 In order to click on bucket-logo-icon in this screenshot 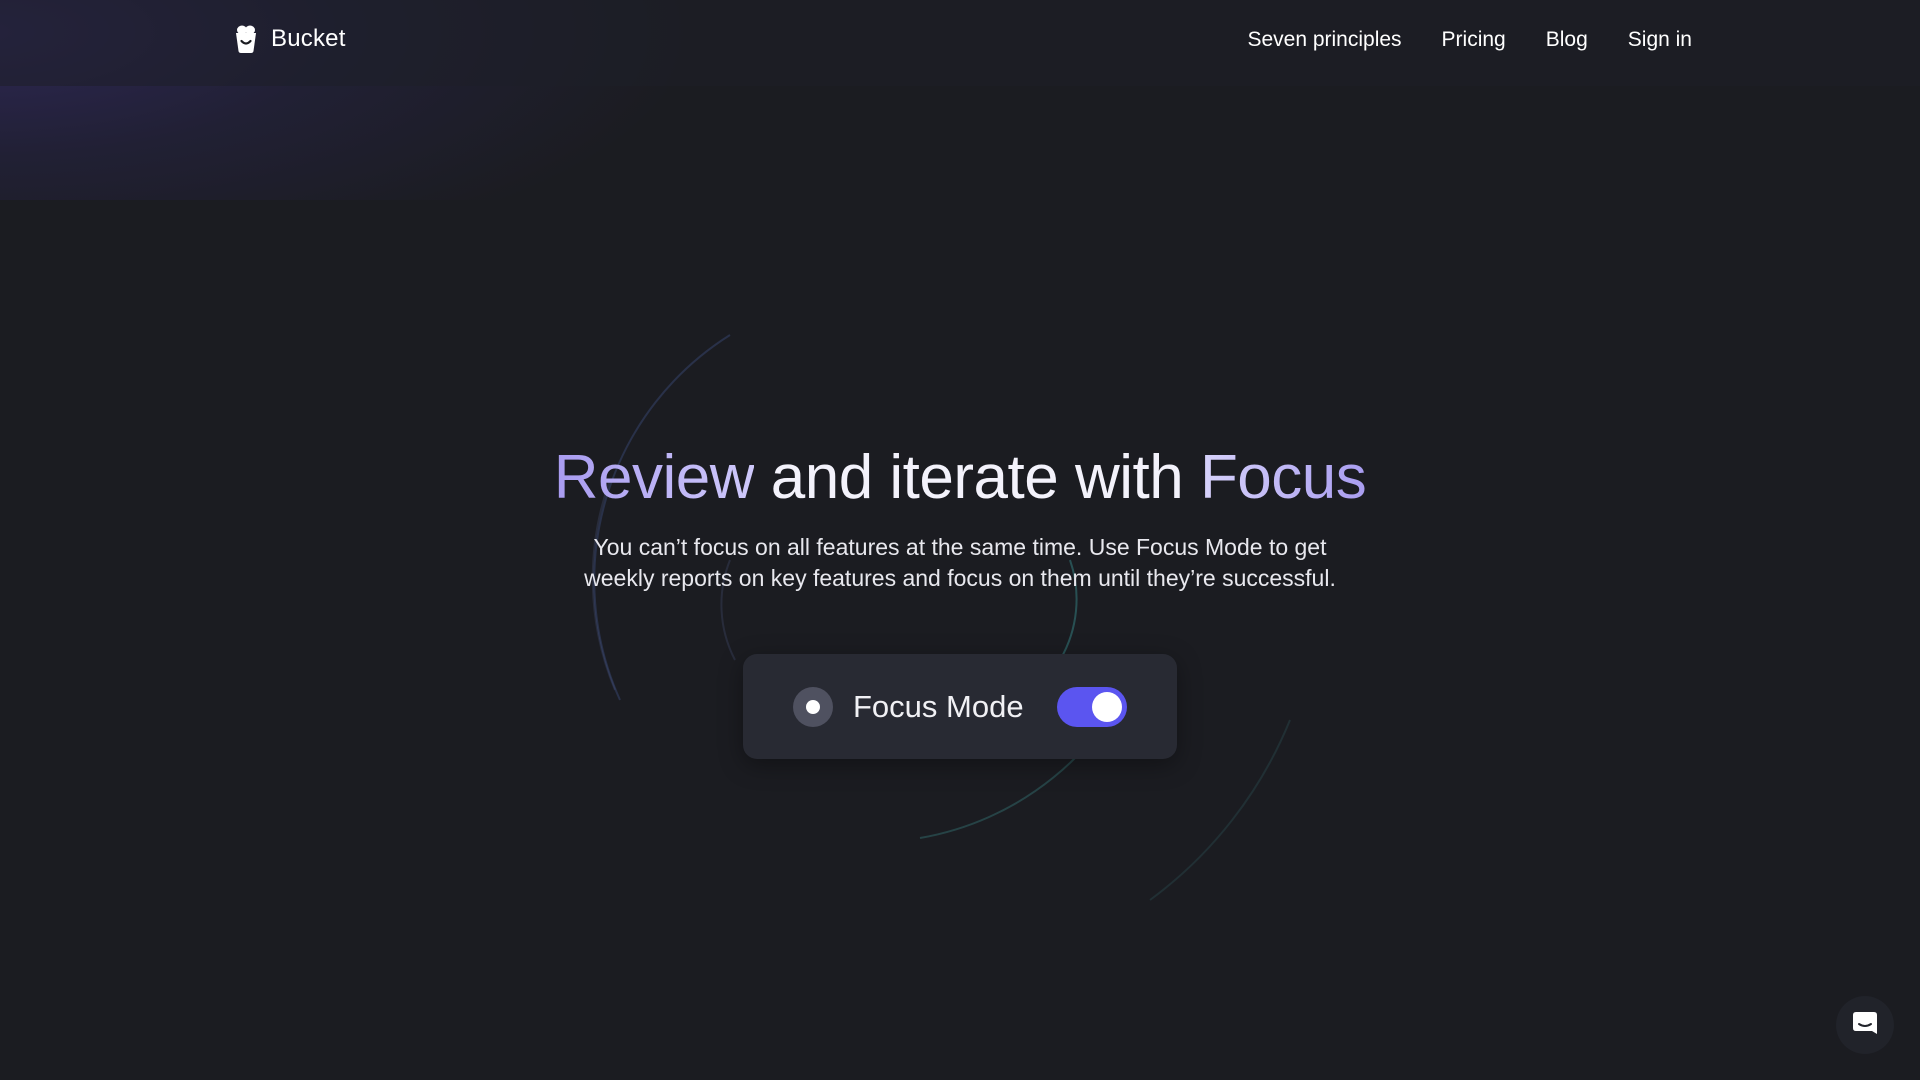, I will do `click(246, 39)`.